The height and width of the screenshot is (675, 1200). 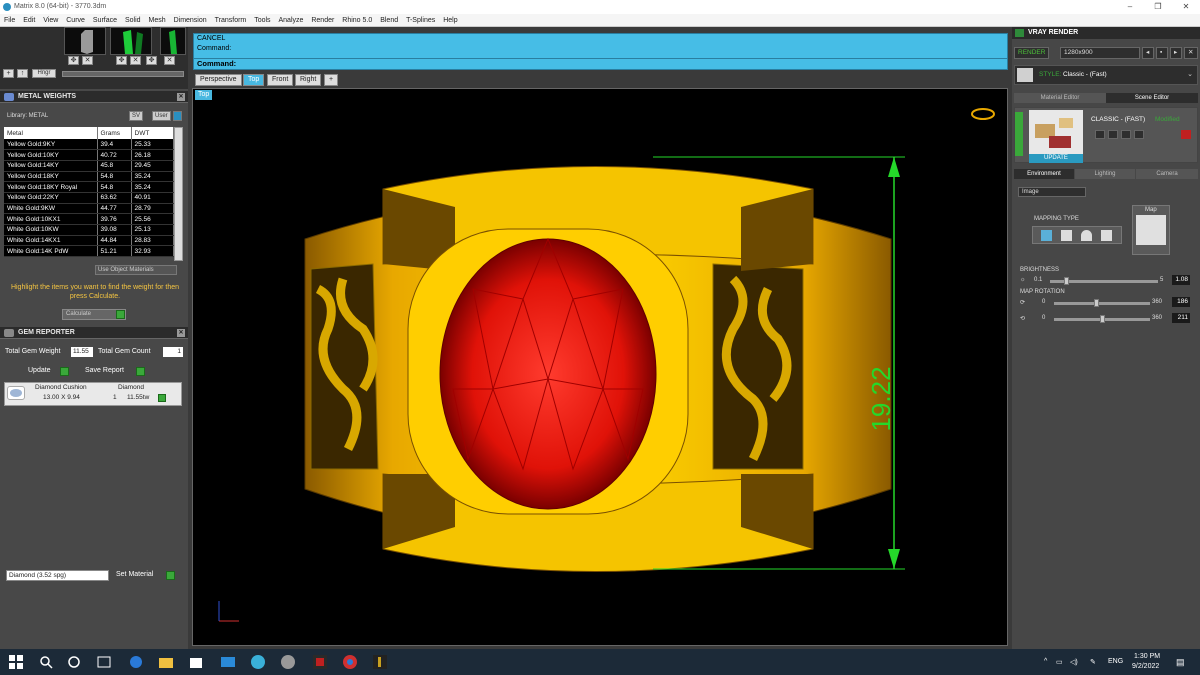 I want to click on save-as-icon, so click(x=1113, y=134).